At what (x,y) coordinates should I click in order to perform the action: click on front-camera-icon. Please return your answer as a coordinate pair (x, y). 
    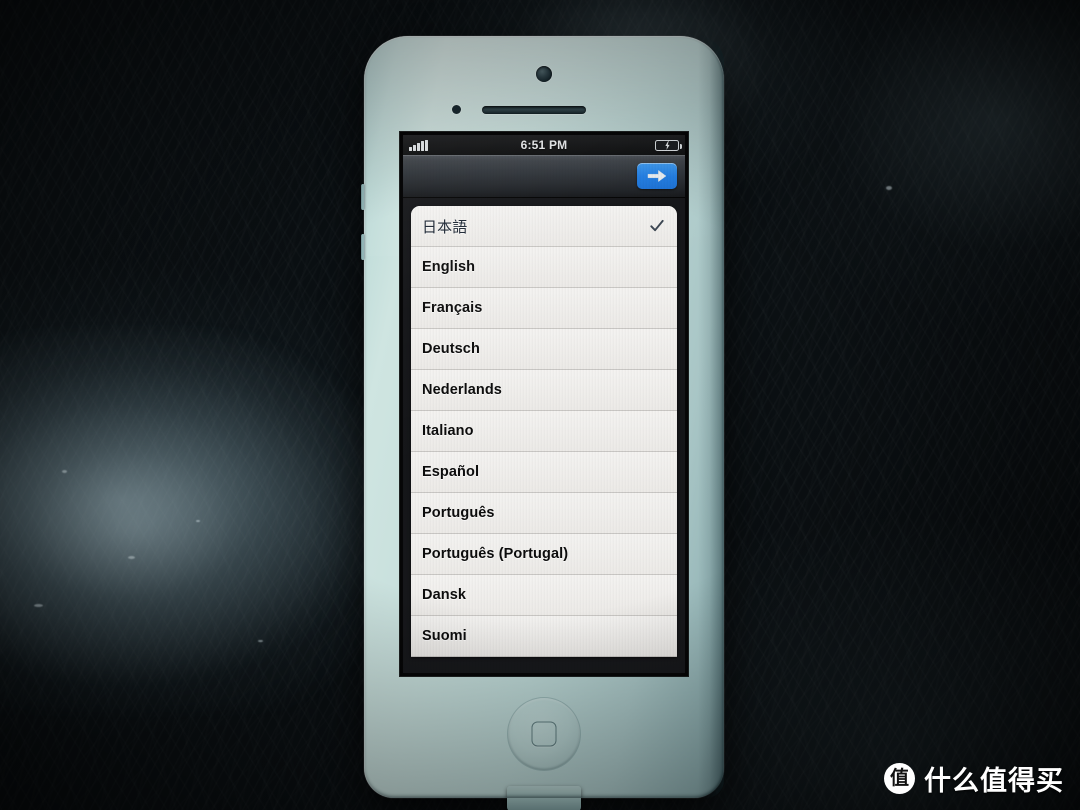
    Looking at the image, I should click on (544, 74).